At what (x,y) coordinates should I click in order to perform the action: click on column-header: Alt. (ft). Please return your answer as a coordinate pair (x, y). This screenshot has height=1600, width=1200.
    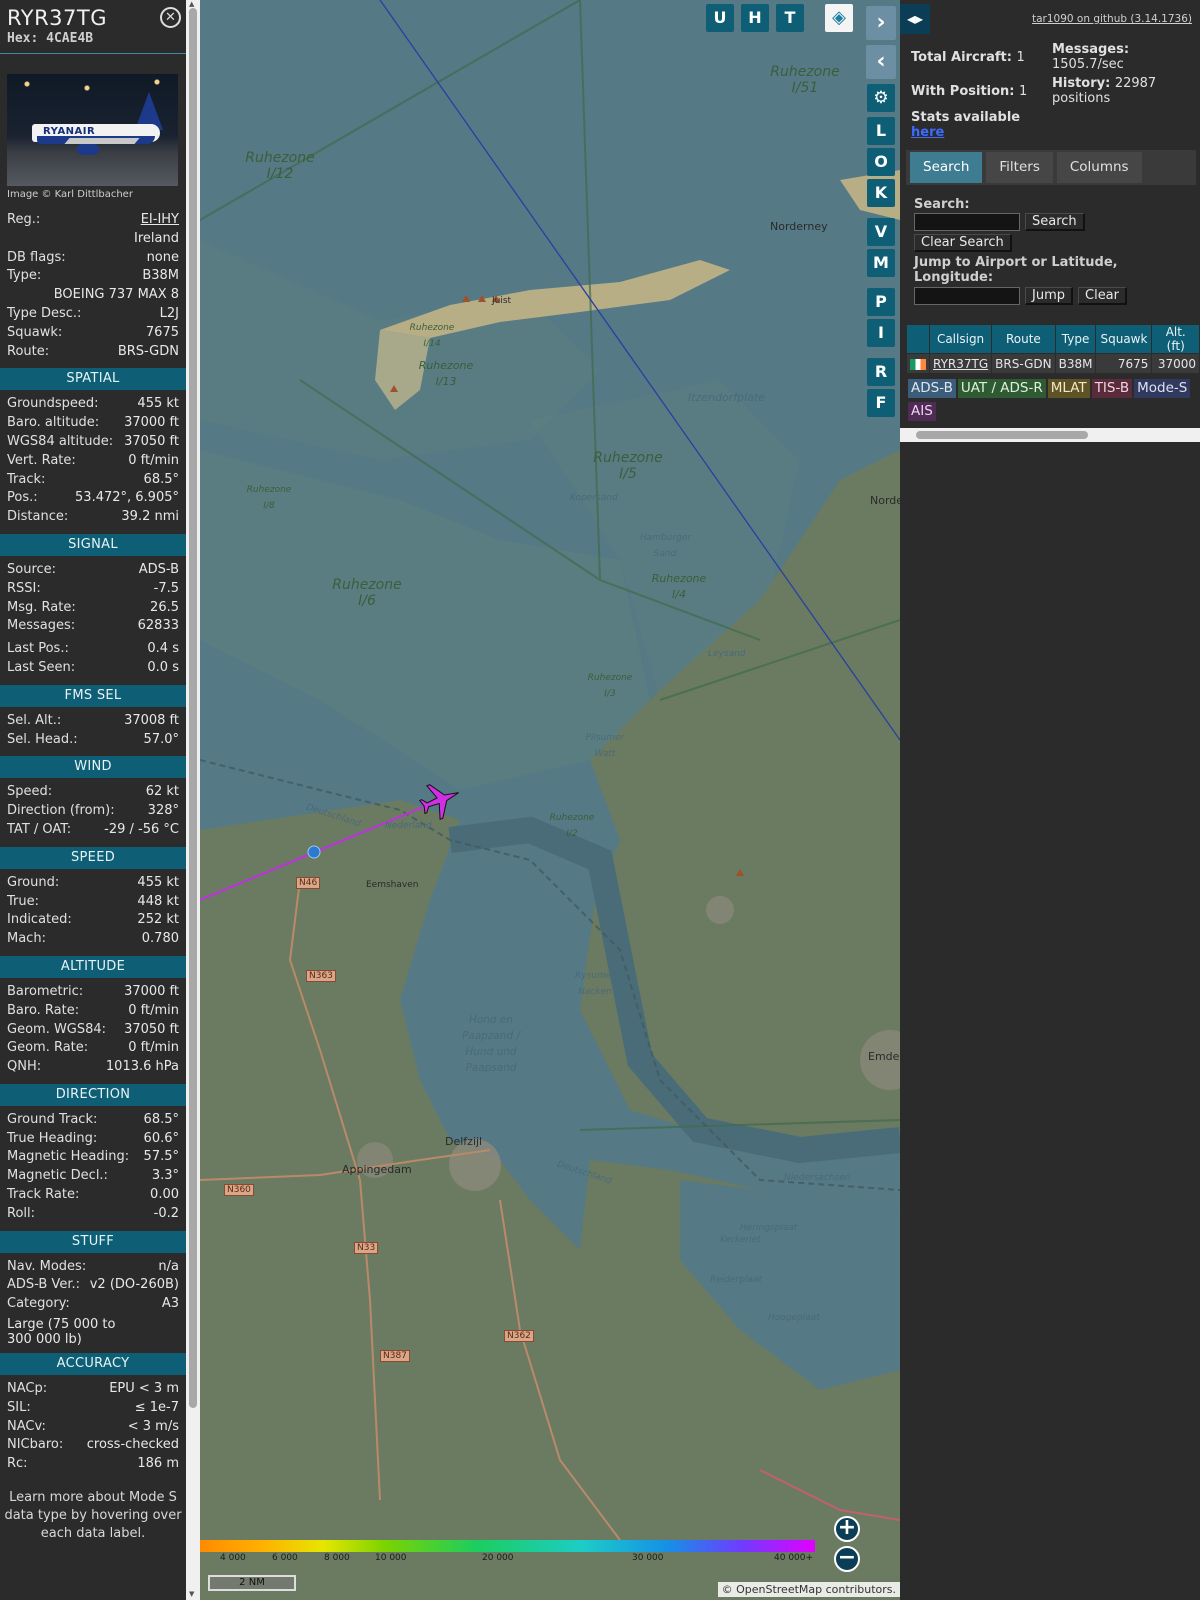
    Looking at the image, I should click on (1175, 339).